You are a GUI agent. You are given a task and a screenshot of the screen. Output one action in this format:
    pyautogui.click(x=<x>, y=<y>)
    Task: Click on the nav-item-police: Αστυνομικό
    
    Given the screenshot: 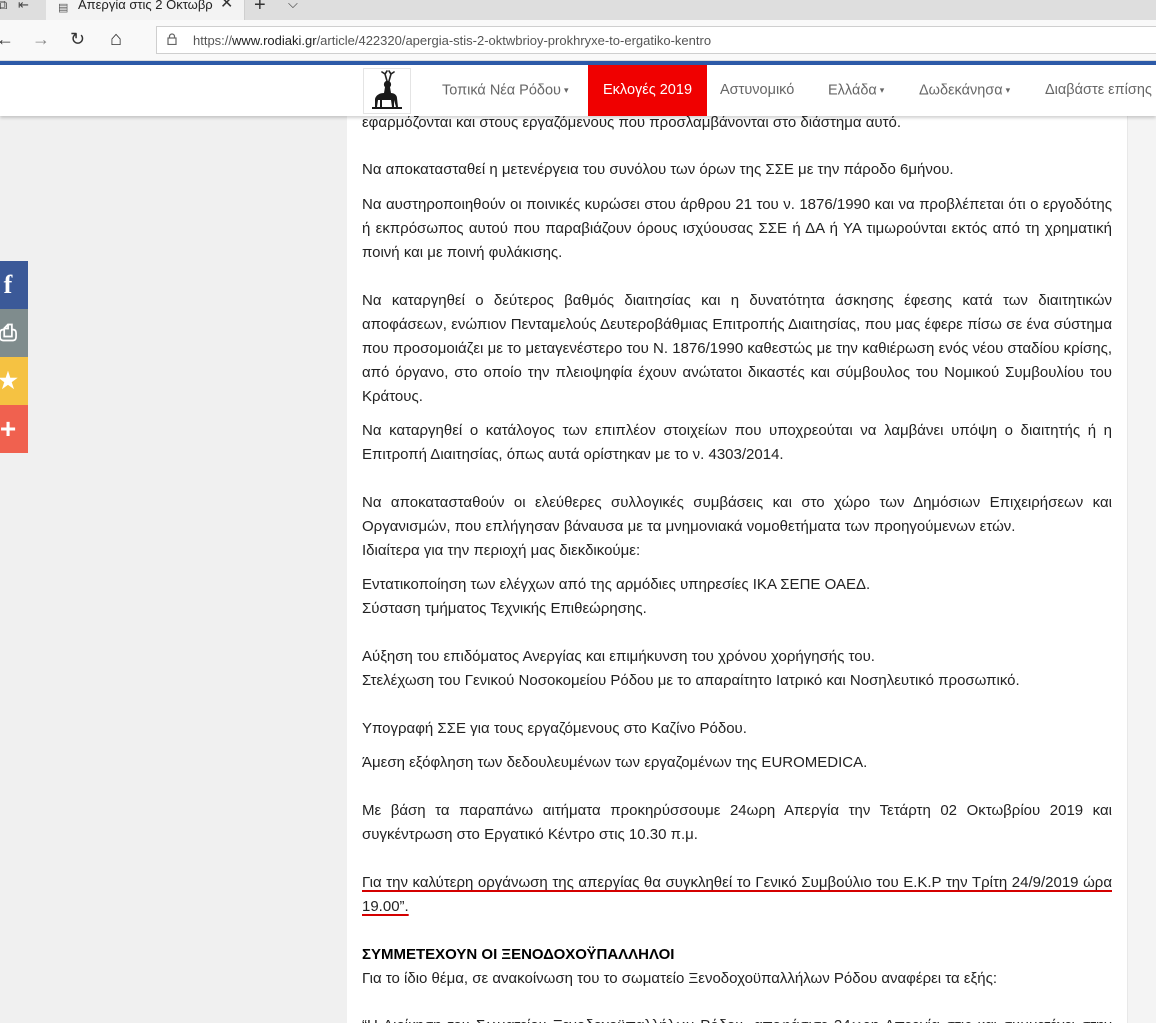 What is the action you would take?
    pyautogui.click(x=757, y=90)
    